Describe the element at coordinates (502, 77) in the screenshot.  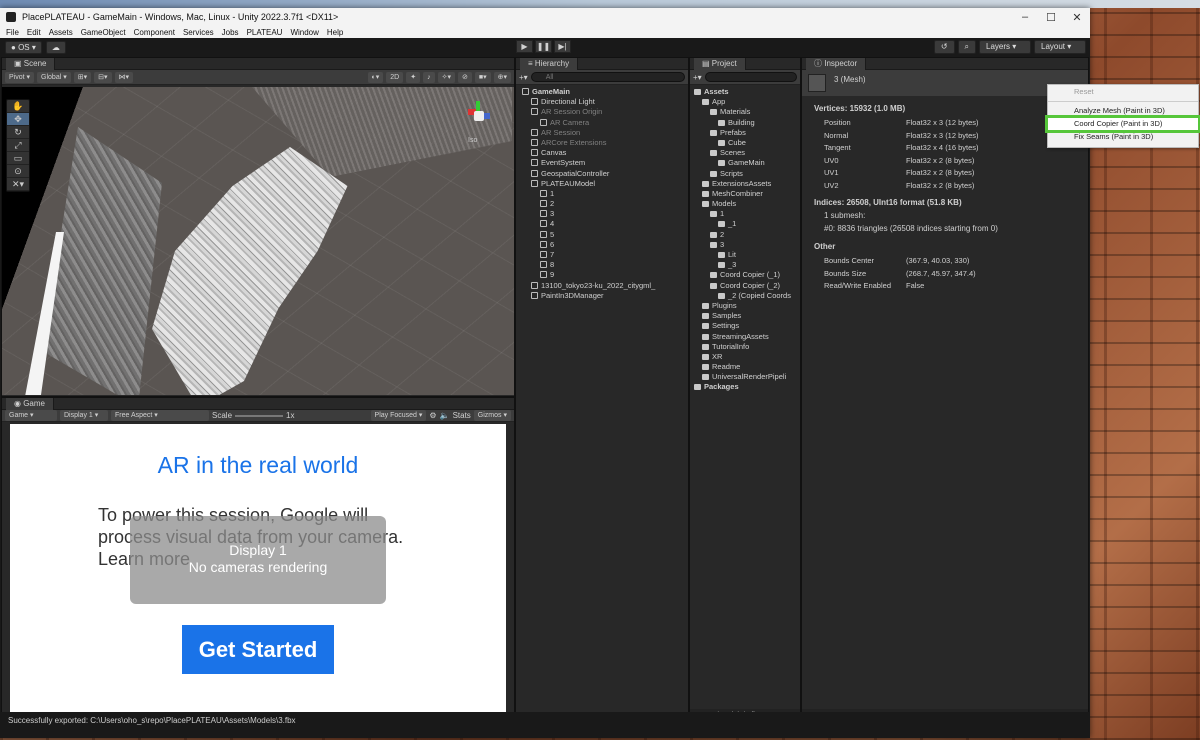
I see `gizmos-icon: ⊕▾` at that location.